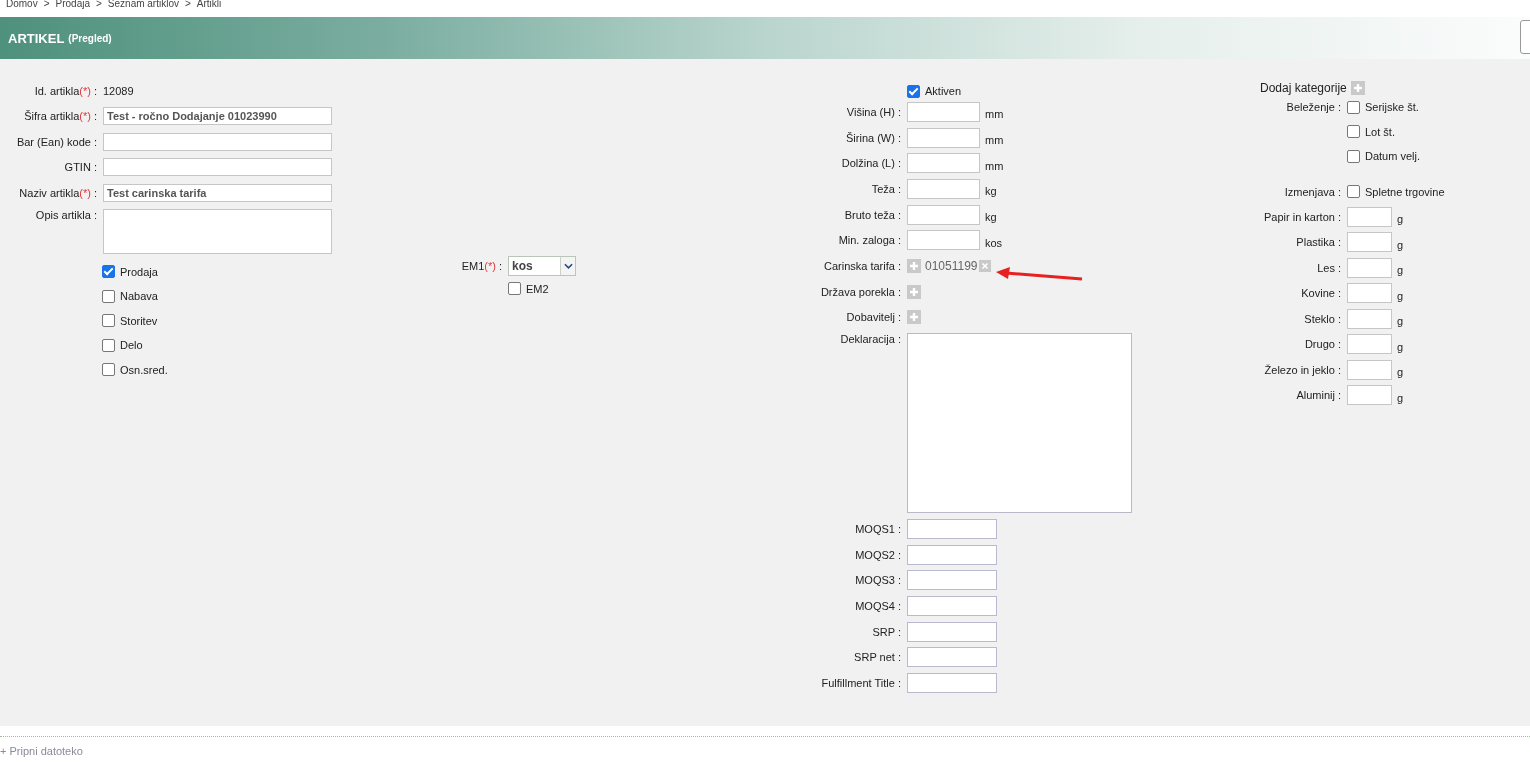  Describe the element at coordinates (872, 214) in the screenshot. I see `field-label: Bruto teža :` at that location.